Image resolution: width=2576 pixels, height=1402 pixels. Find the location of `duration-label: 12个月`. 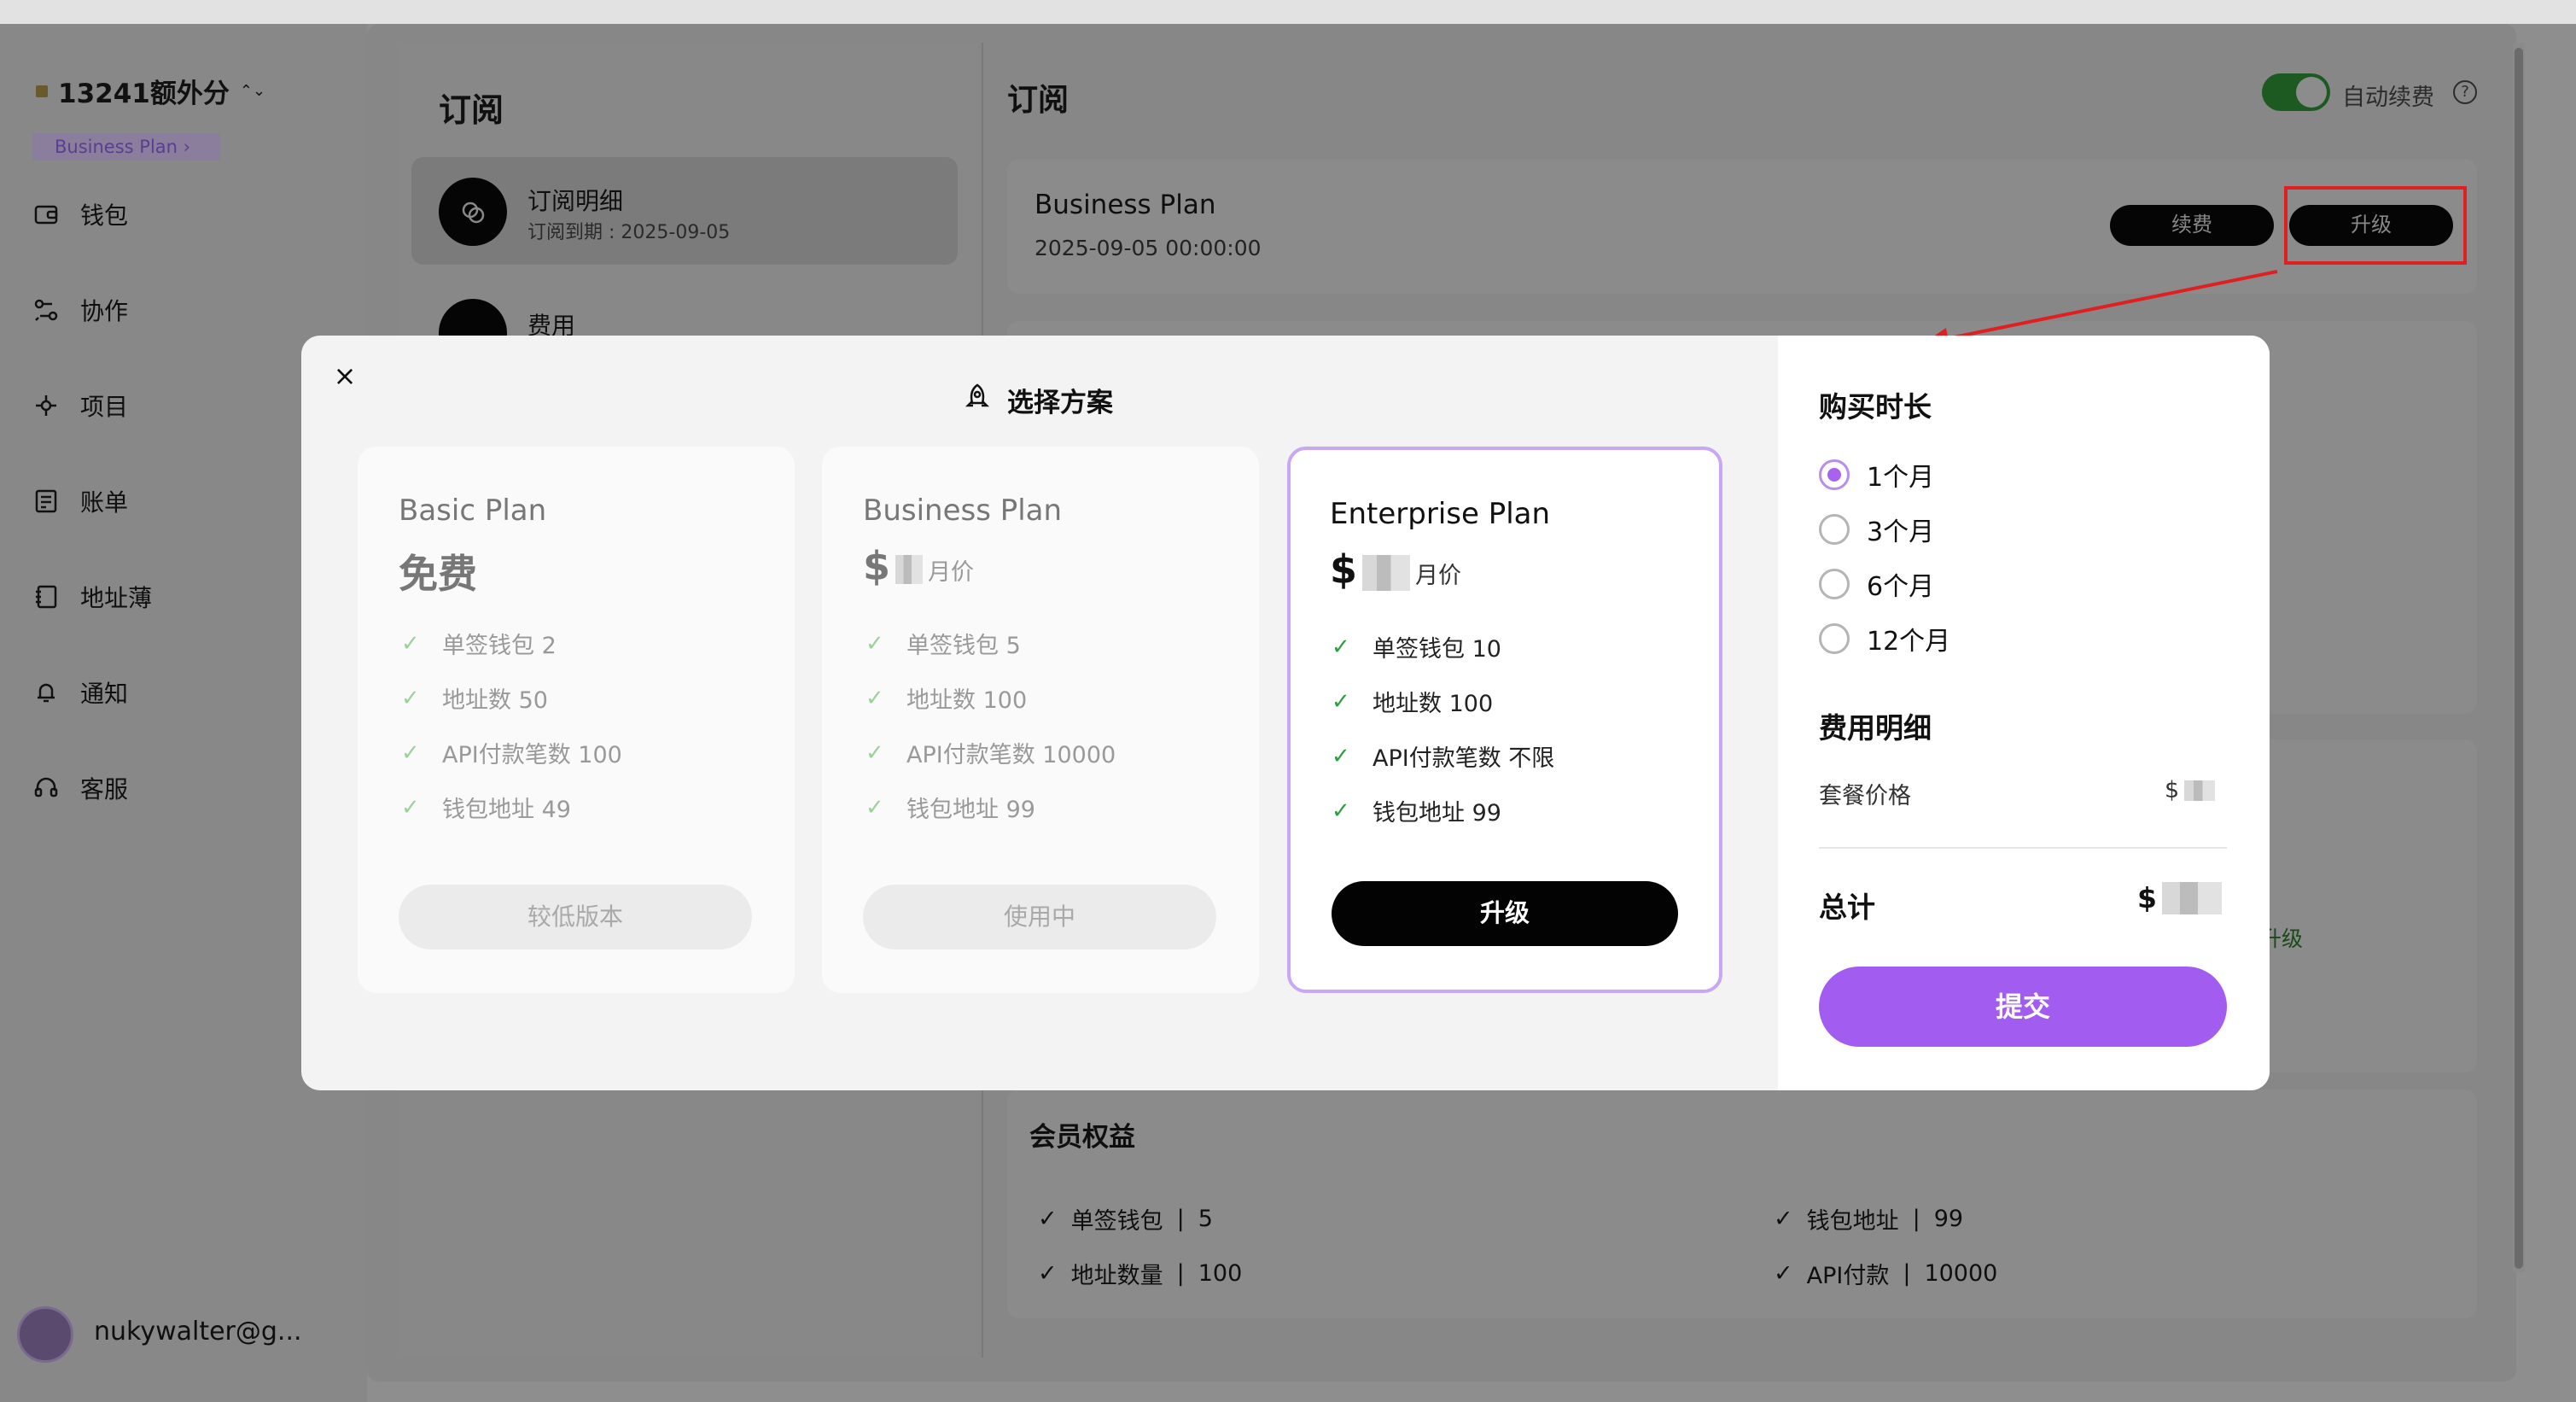

duration-label: 12个月 is located at coordinates (1909, 642).